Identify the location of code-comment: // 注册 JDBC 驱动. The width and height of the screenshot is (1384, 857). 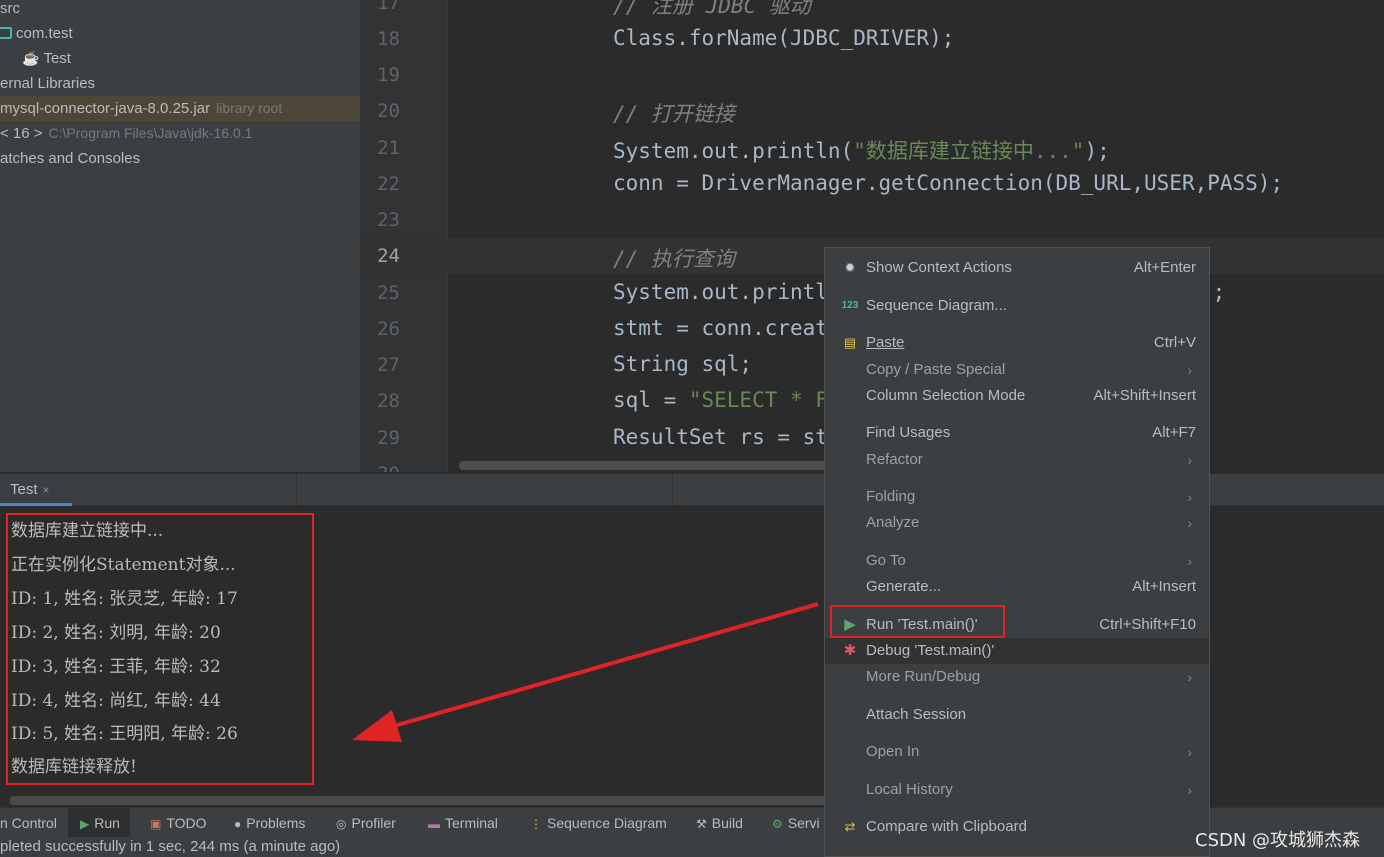
(712, 9).